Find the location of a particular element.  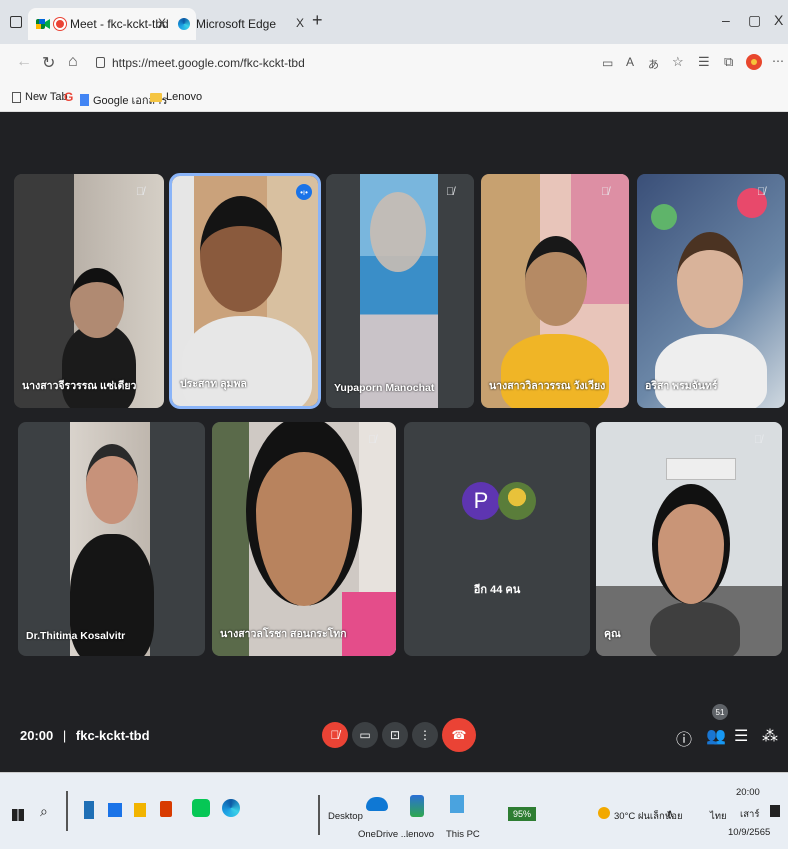

battery-widget: 95% is located at coordinates (522, 814).